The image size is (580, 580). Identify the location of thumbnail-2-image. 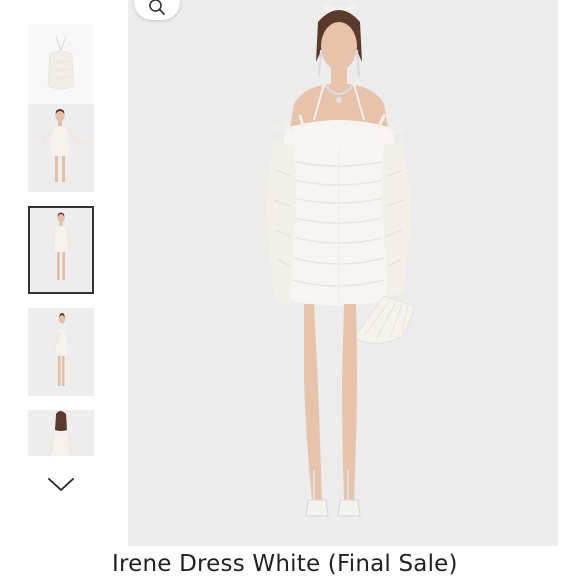
(61, 148).